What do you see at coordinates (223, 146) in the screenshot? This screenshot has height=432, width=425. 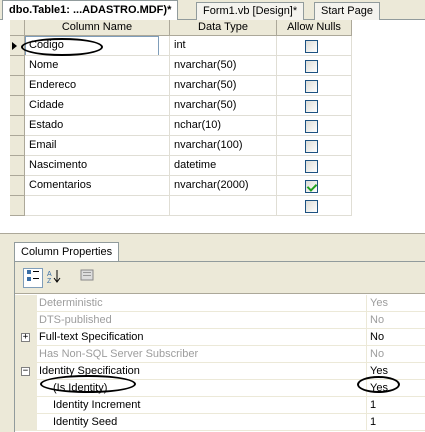 I see `data-type-cell: nvarchar(100)` at bounding box center [223, 146].